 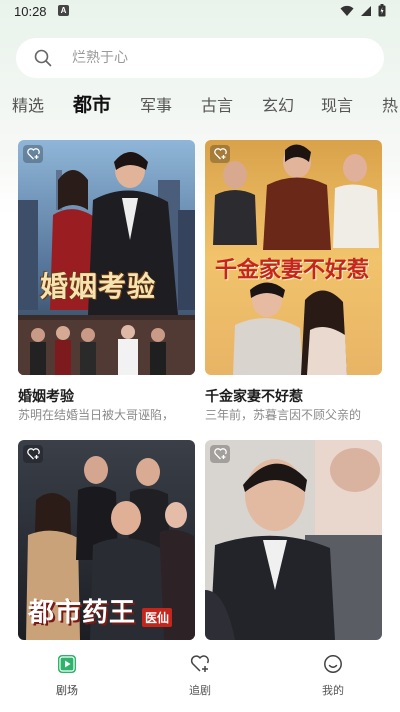 What do you see at coordinates (46, 396) in the screenshot?
I see `card-title: 婚姻考验` at bounding box center [46, 396].